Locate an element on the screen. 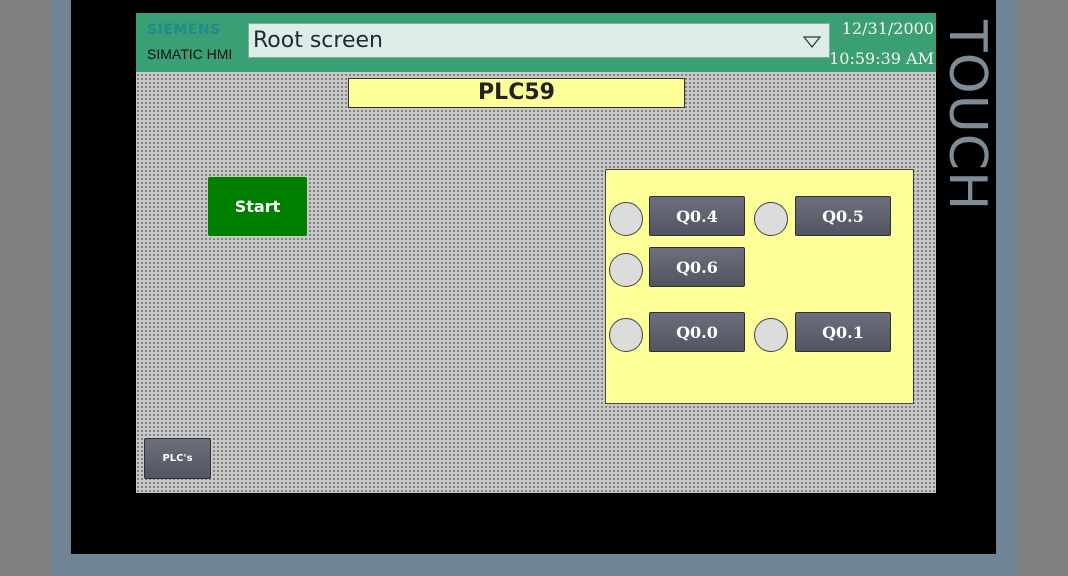  start-button: Start is located at coordinates (257, 206).